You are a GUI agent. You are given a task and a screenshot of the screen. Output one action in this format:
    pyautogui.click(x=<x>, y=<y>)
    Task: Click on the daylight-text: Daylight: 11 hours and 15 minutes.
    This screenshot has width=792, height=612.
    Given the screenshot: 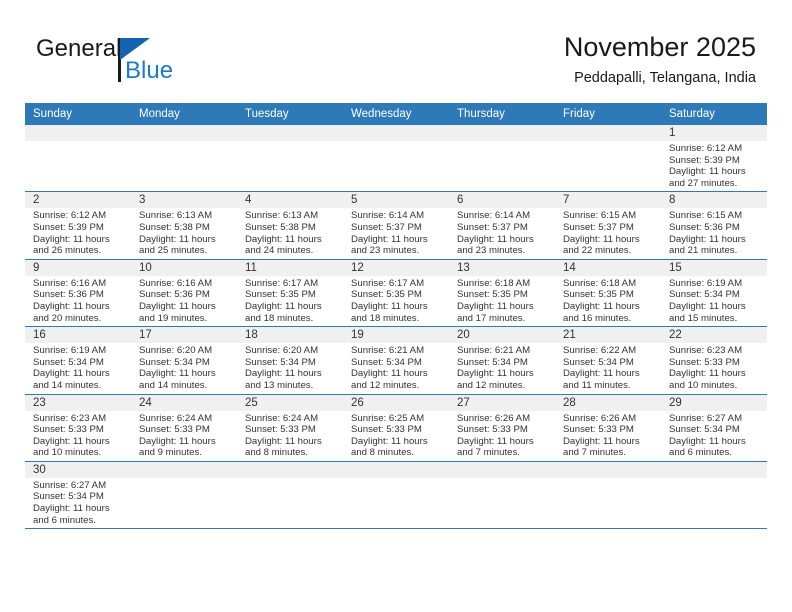 What is the action you would take?
    pyautogui.click(x=707, y=312)
    